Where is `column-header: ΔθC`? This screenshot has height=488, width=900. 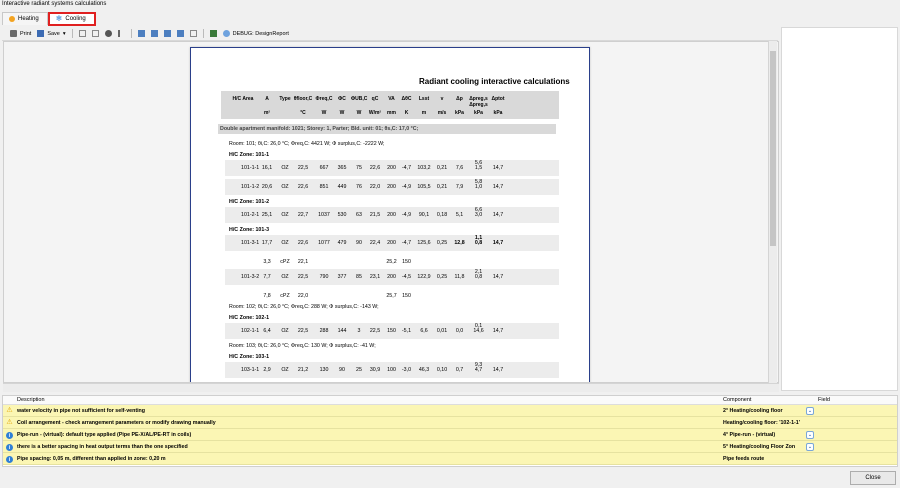
column-header: ΔθC is located at coordinates (406, 99).